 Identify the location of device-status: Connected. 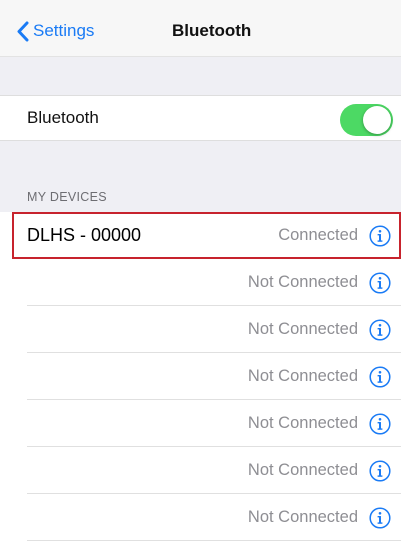
(318, 235).